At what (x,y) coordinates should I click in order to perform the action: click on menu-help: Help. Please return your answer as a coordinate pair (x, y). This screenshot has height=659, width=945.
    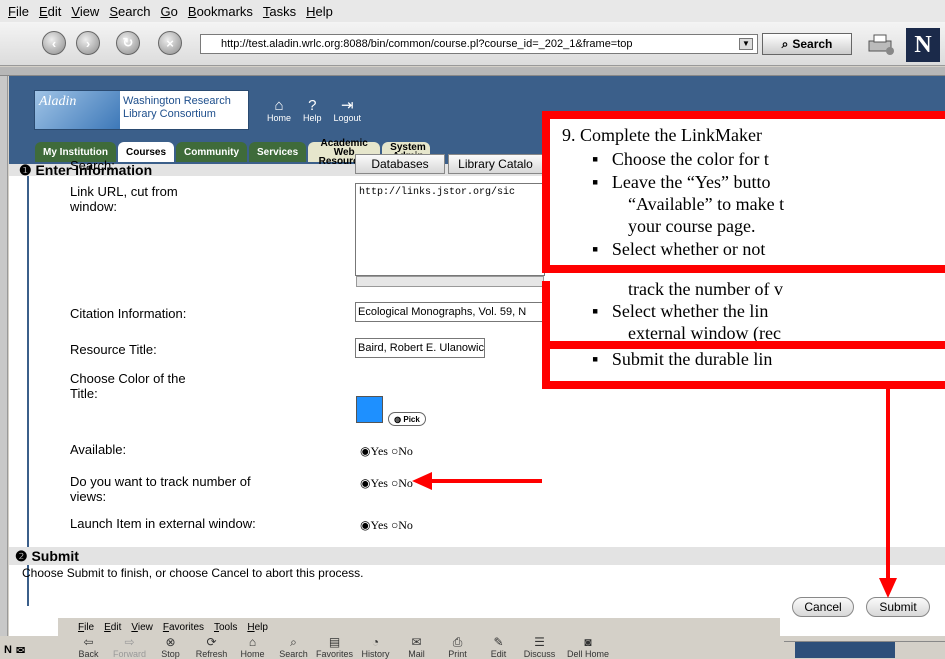
    Looking at the image, I should click on (319, 11).